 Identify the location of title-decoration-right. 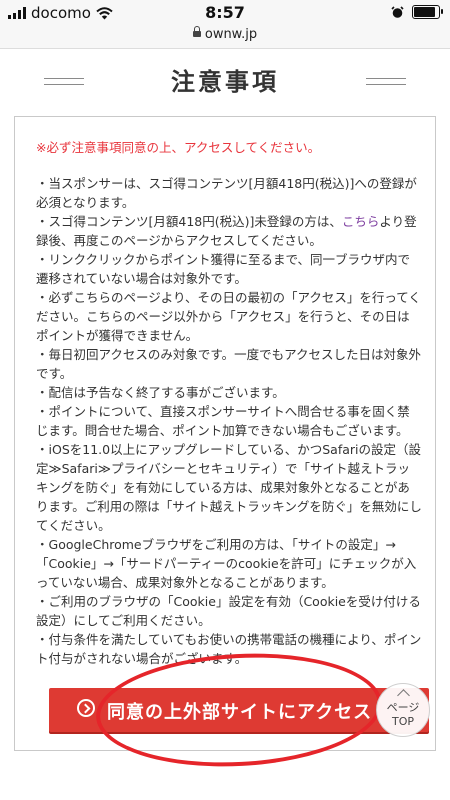
(386, 81).